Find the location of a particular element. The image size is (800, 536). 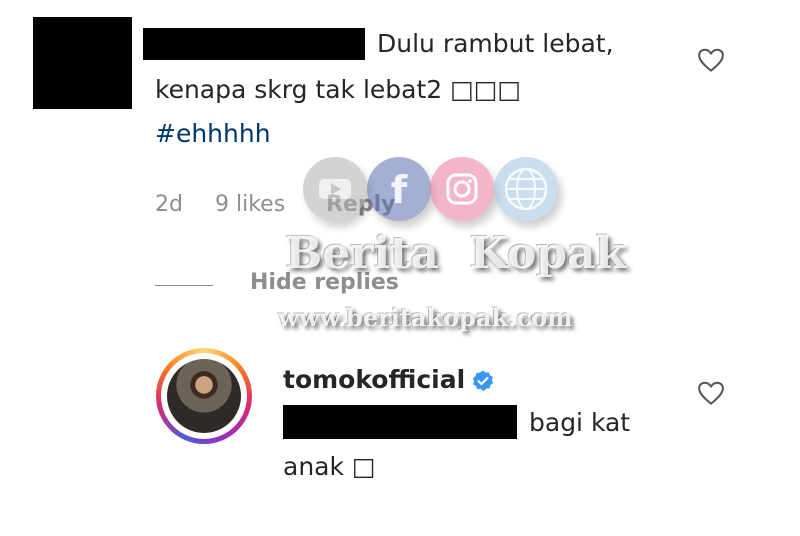

reply-text-part: bagi kat is located at coordinates (580, 422).